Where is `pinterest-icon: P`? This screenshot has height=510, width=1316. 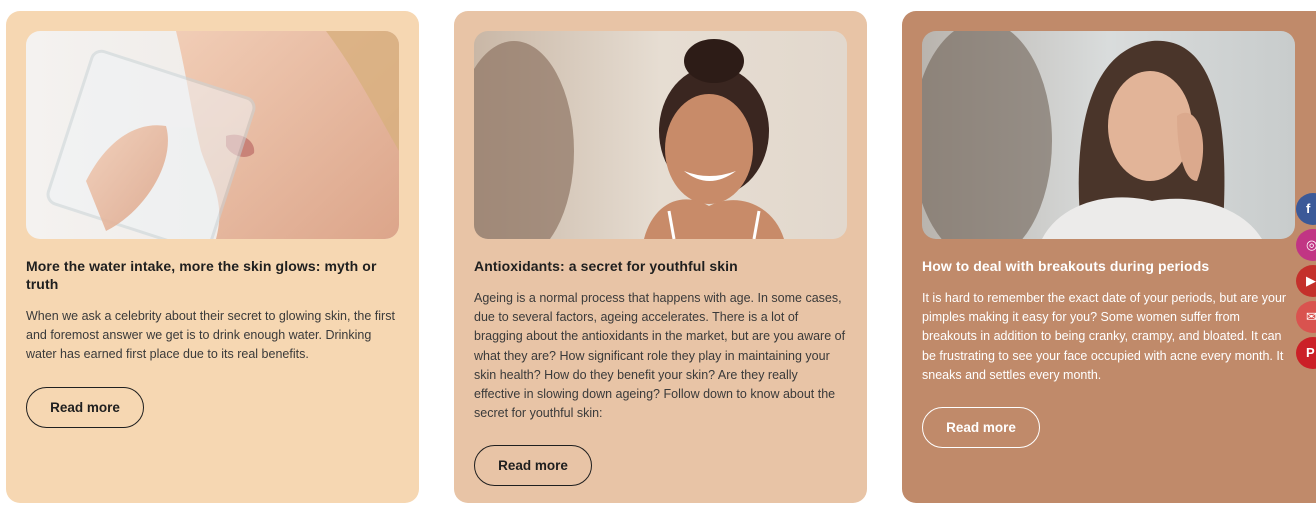 pinterest-icon: P is located at coordinates (1306, 353).